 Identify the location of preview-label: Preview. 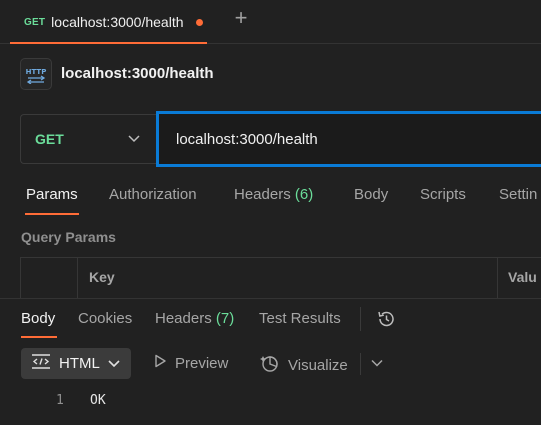
(202, 363).